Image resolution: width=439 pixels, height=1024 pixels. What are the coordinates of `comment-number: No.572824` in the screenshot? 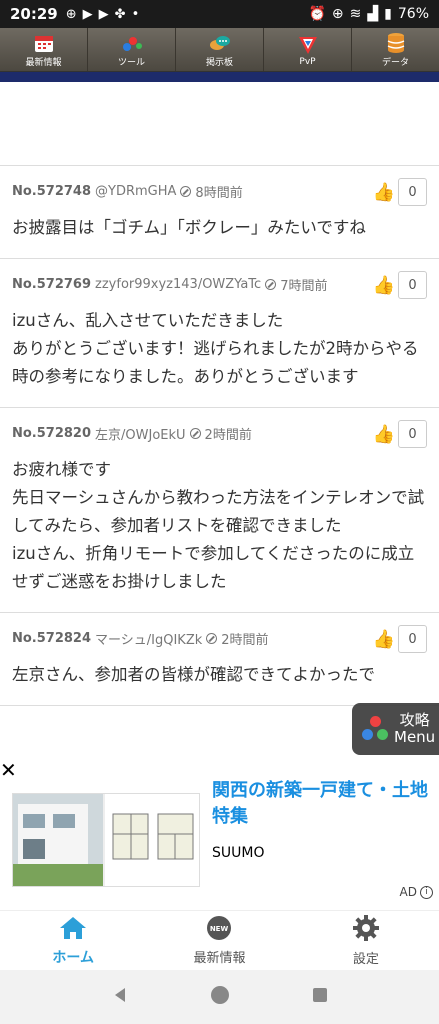 It's located at (51, 638).